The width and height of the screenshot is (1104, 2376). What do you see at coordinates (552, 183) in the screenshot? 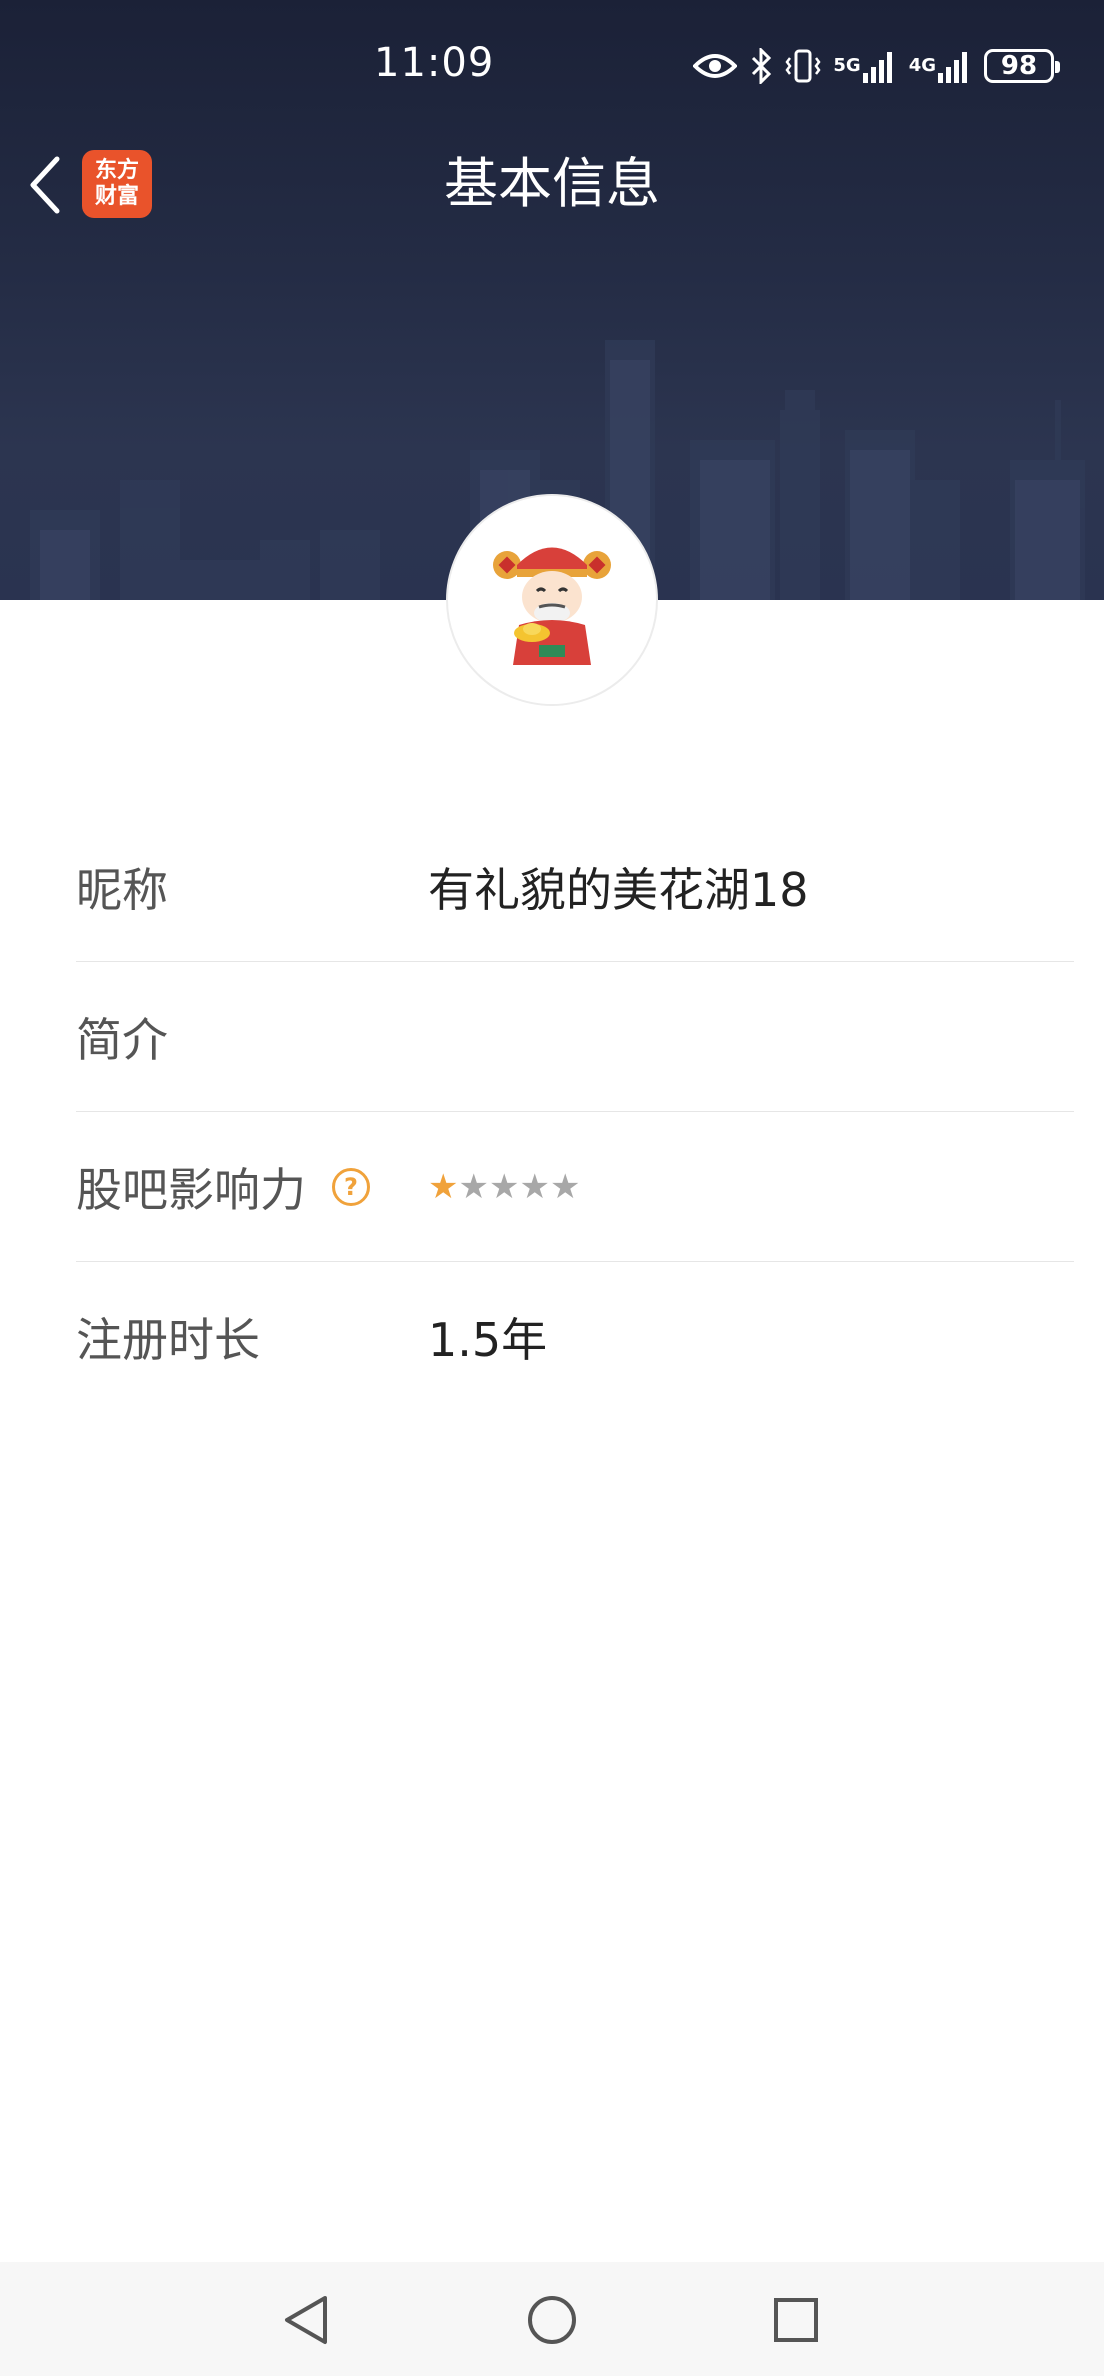
I see `page-title: 基本信息` at bounding box center [552, 183].